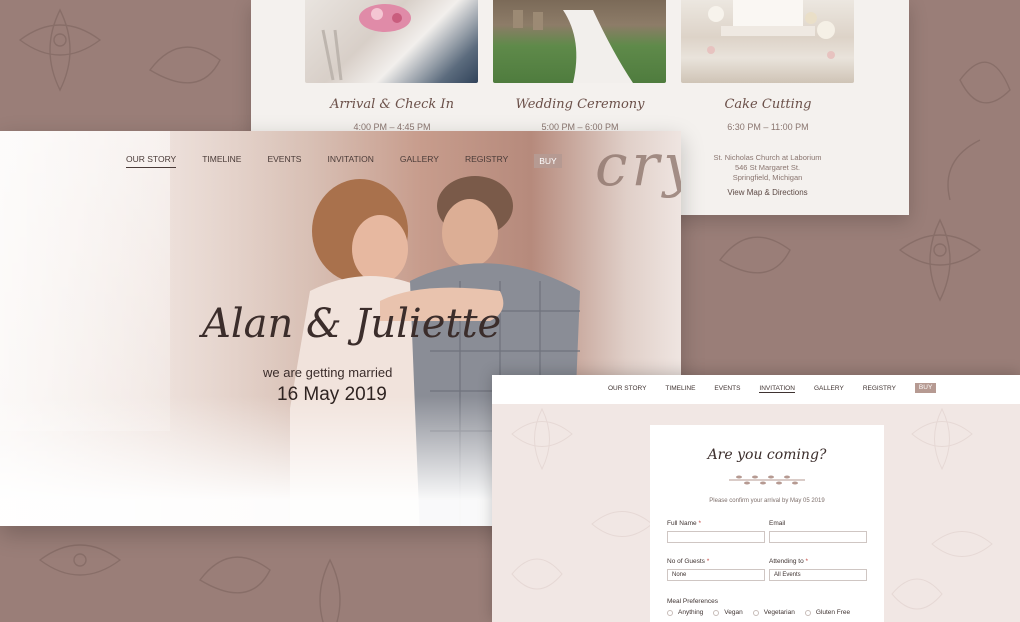 Image resolution: width=1020 pixels, height=622 pixels. I want to click on guests-label: No of Guests *, so click(688, 561).